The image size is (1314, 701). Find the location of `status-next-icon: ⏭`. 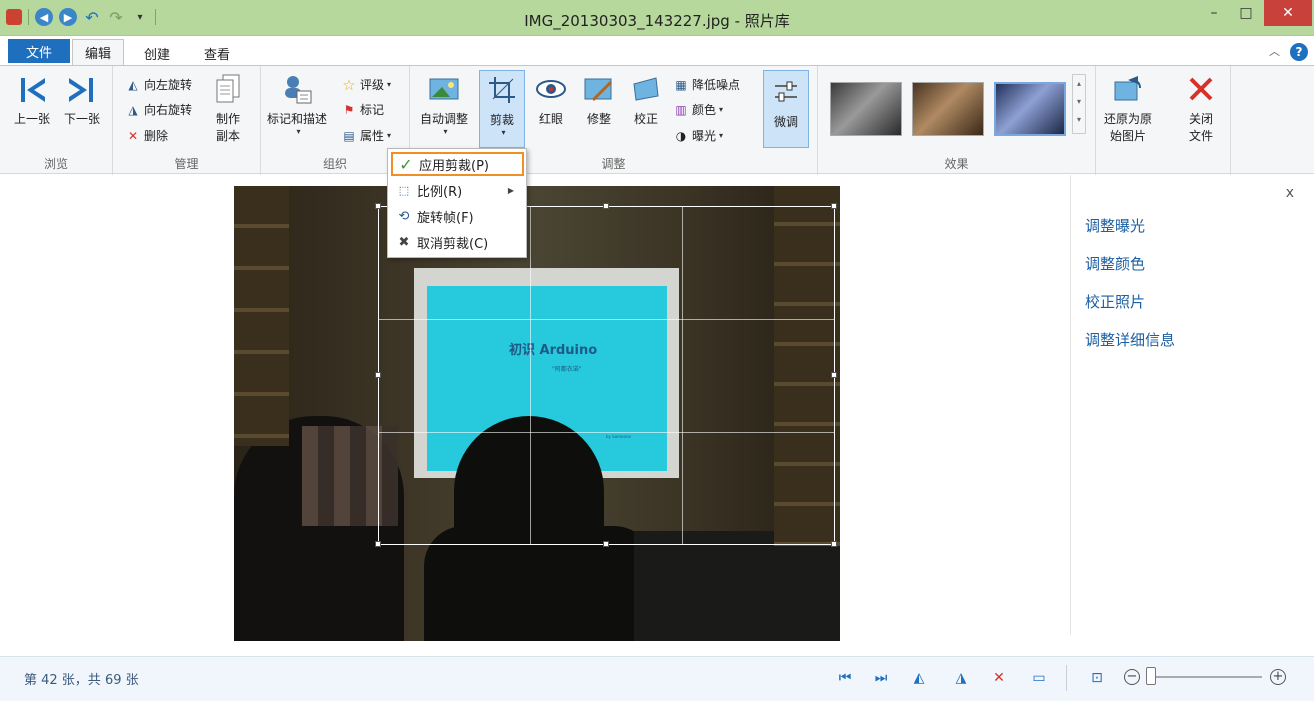

status-next-icon: ⏭ is located at coordinates (881, 678).